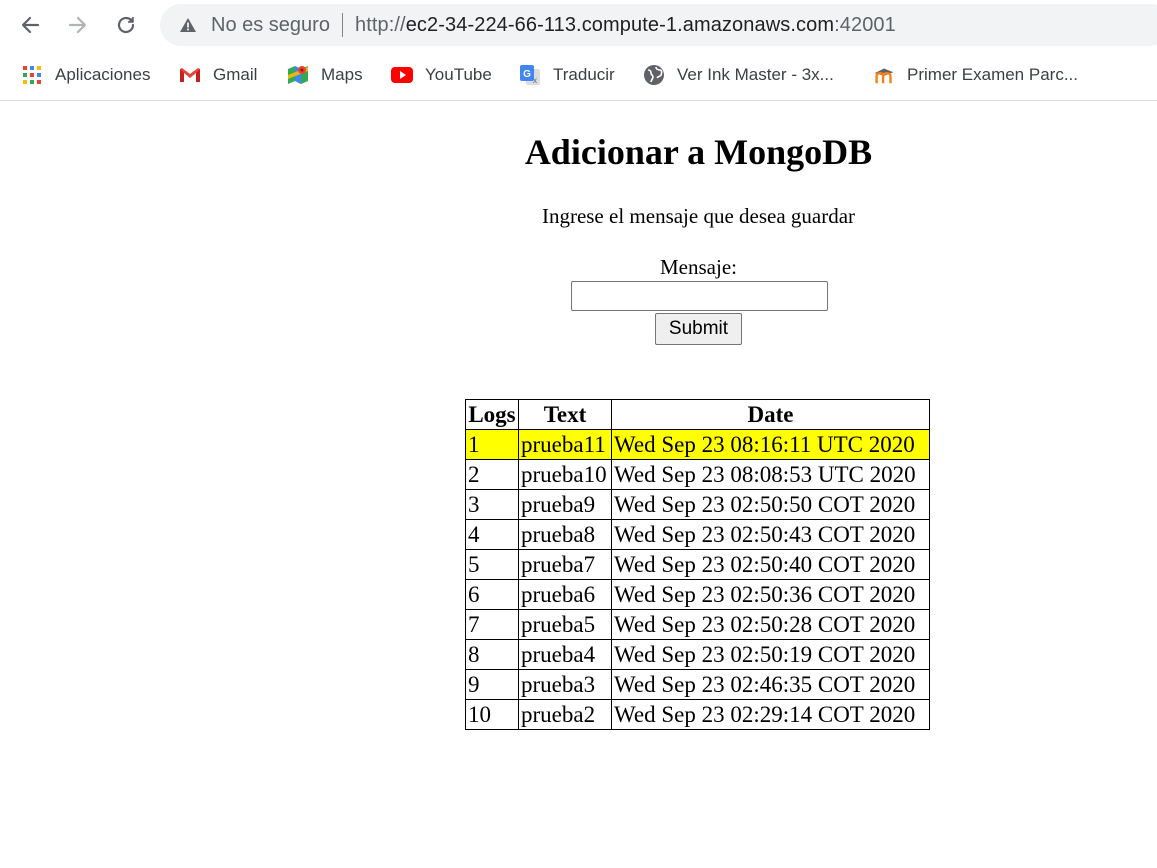  I want to click on security-label: No es seguro, so click(270, 25).